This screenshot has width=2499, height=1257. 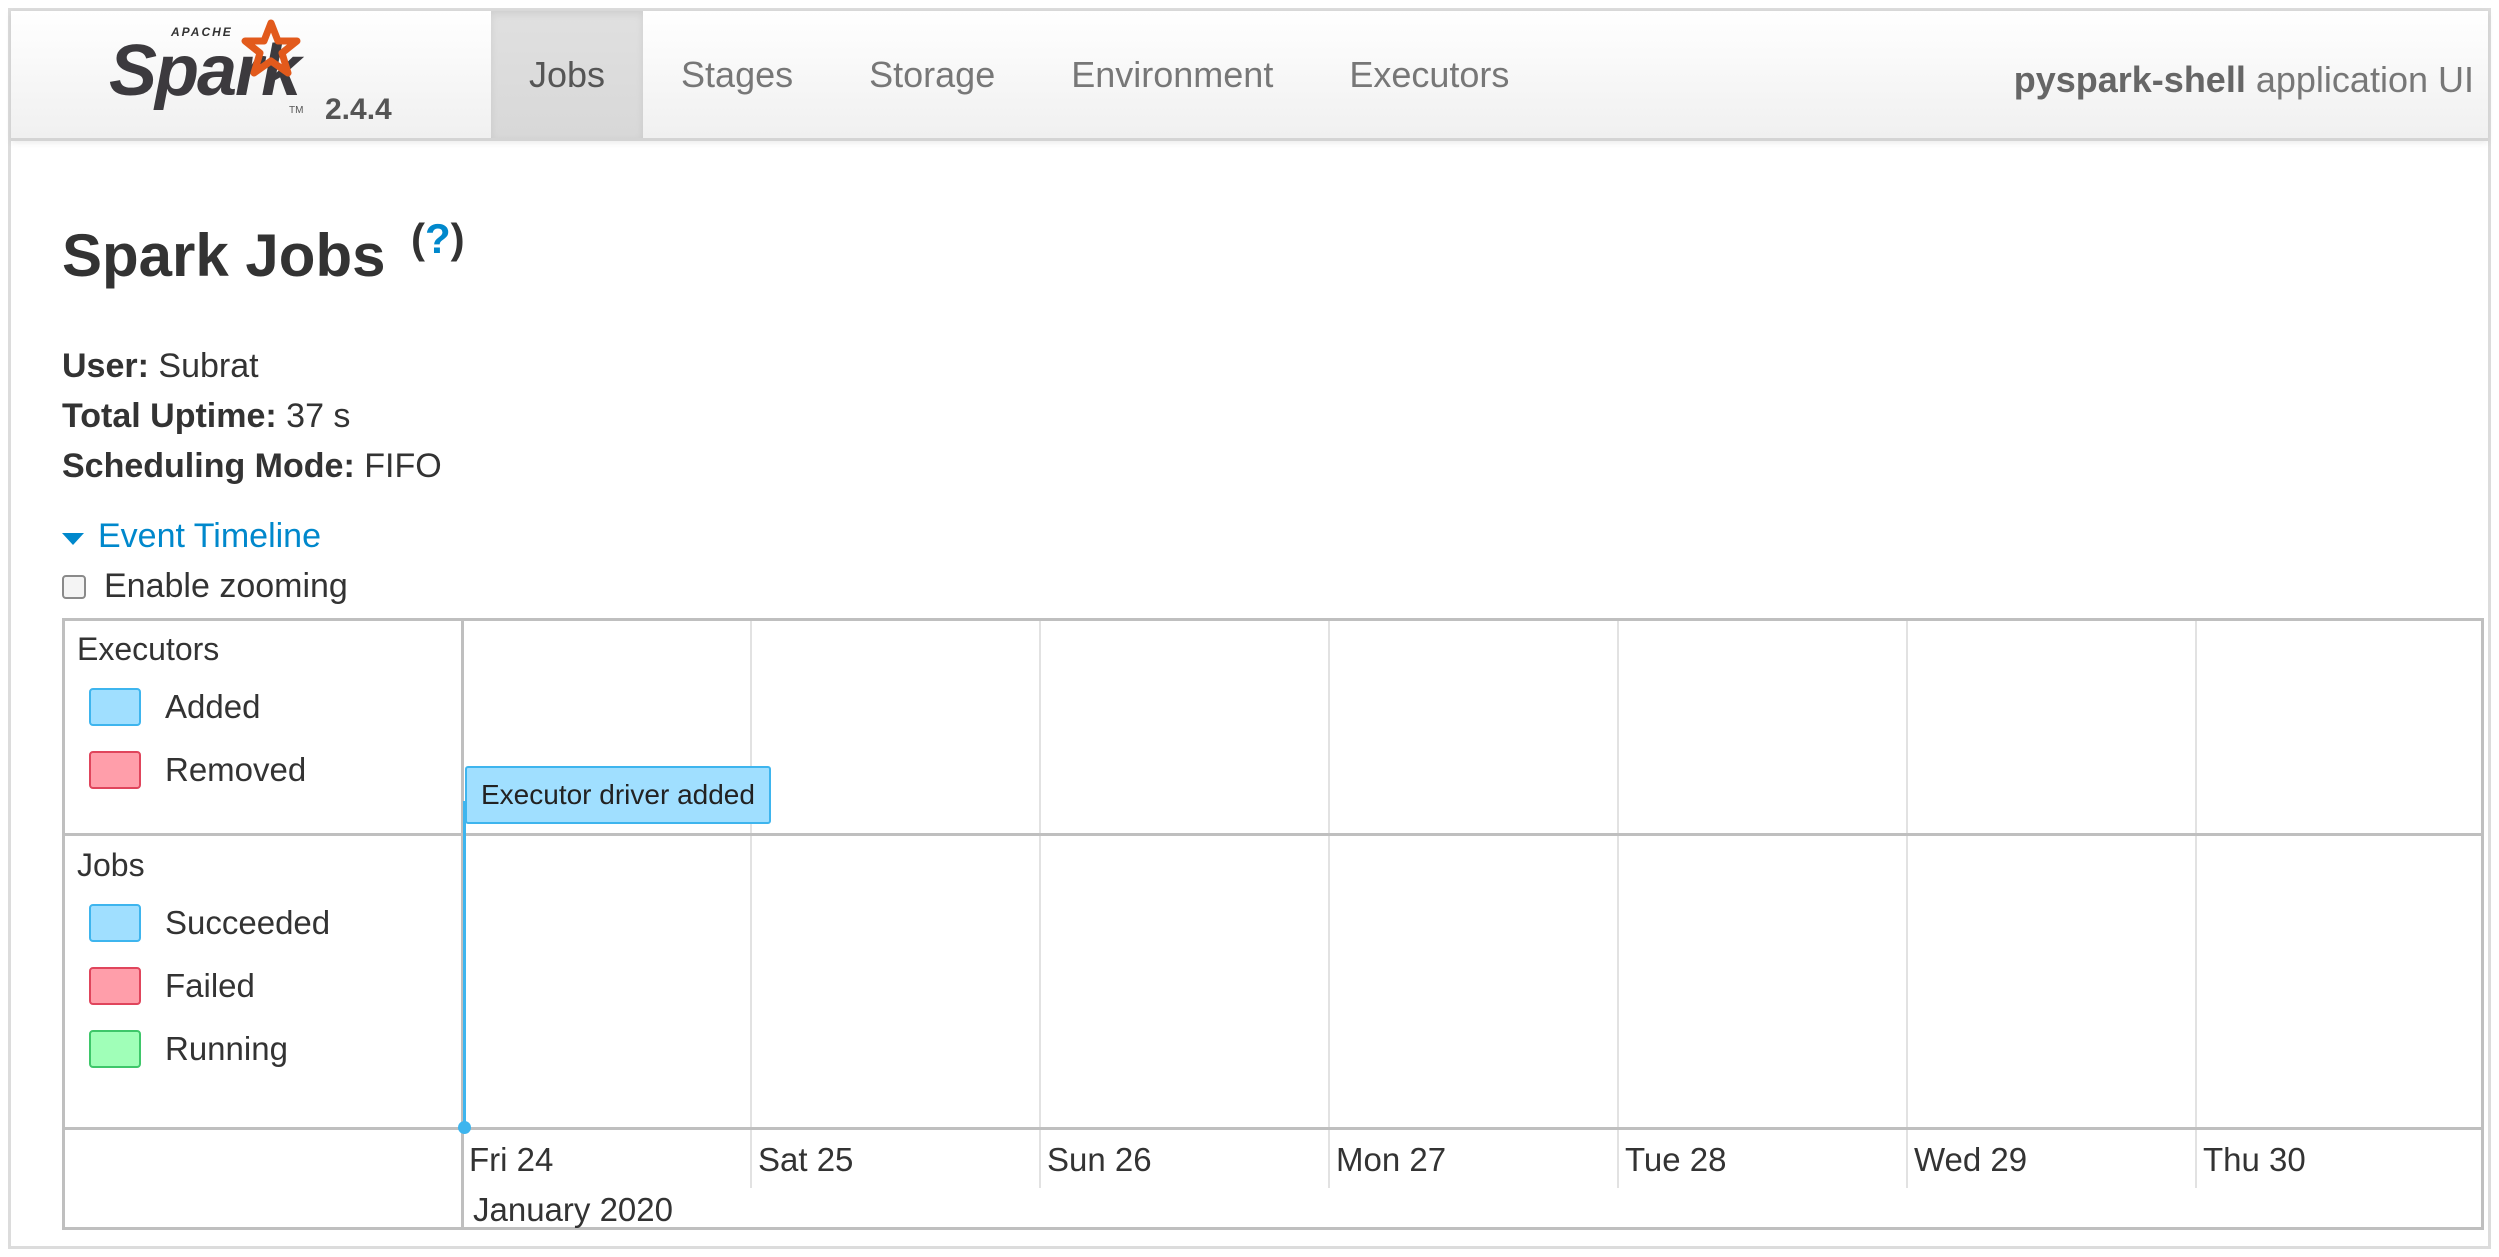 I want to click on timeline-axis-divider, so click(x=1273, y=1128).